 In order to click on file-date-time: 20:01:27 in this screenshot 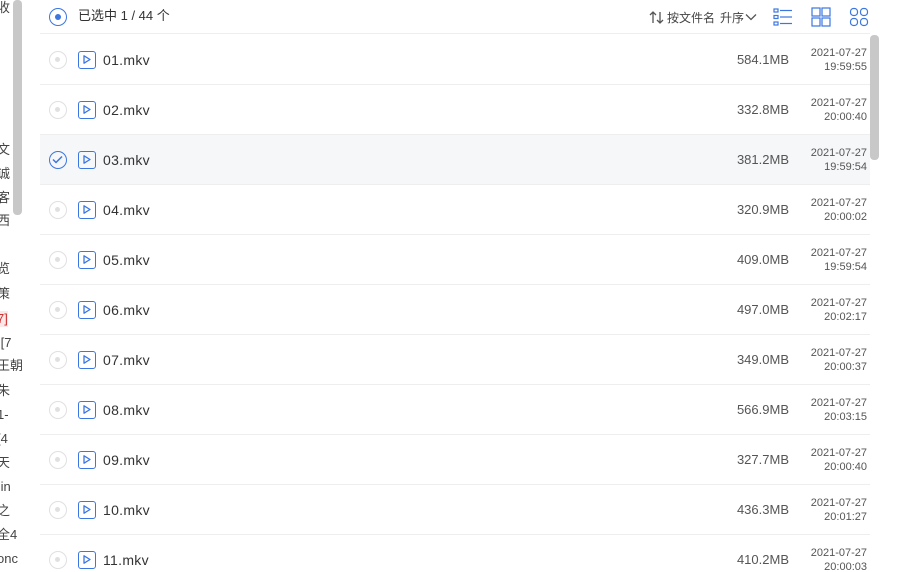, I will do `click(845, 517)`.